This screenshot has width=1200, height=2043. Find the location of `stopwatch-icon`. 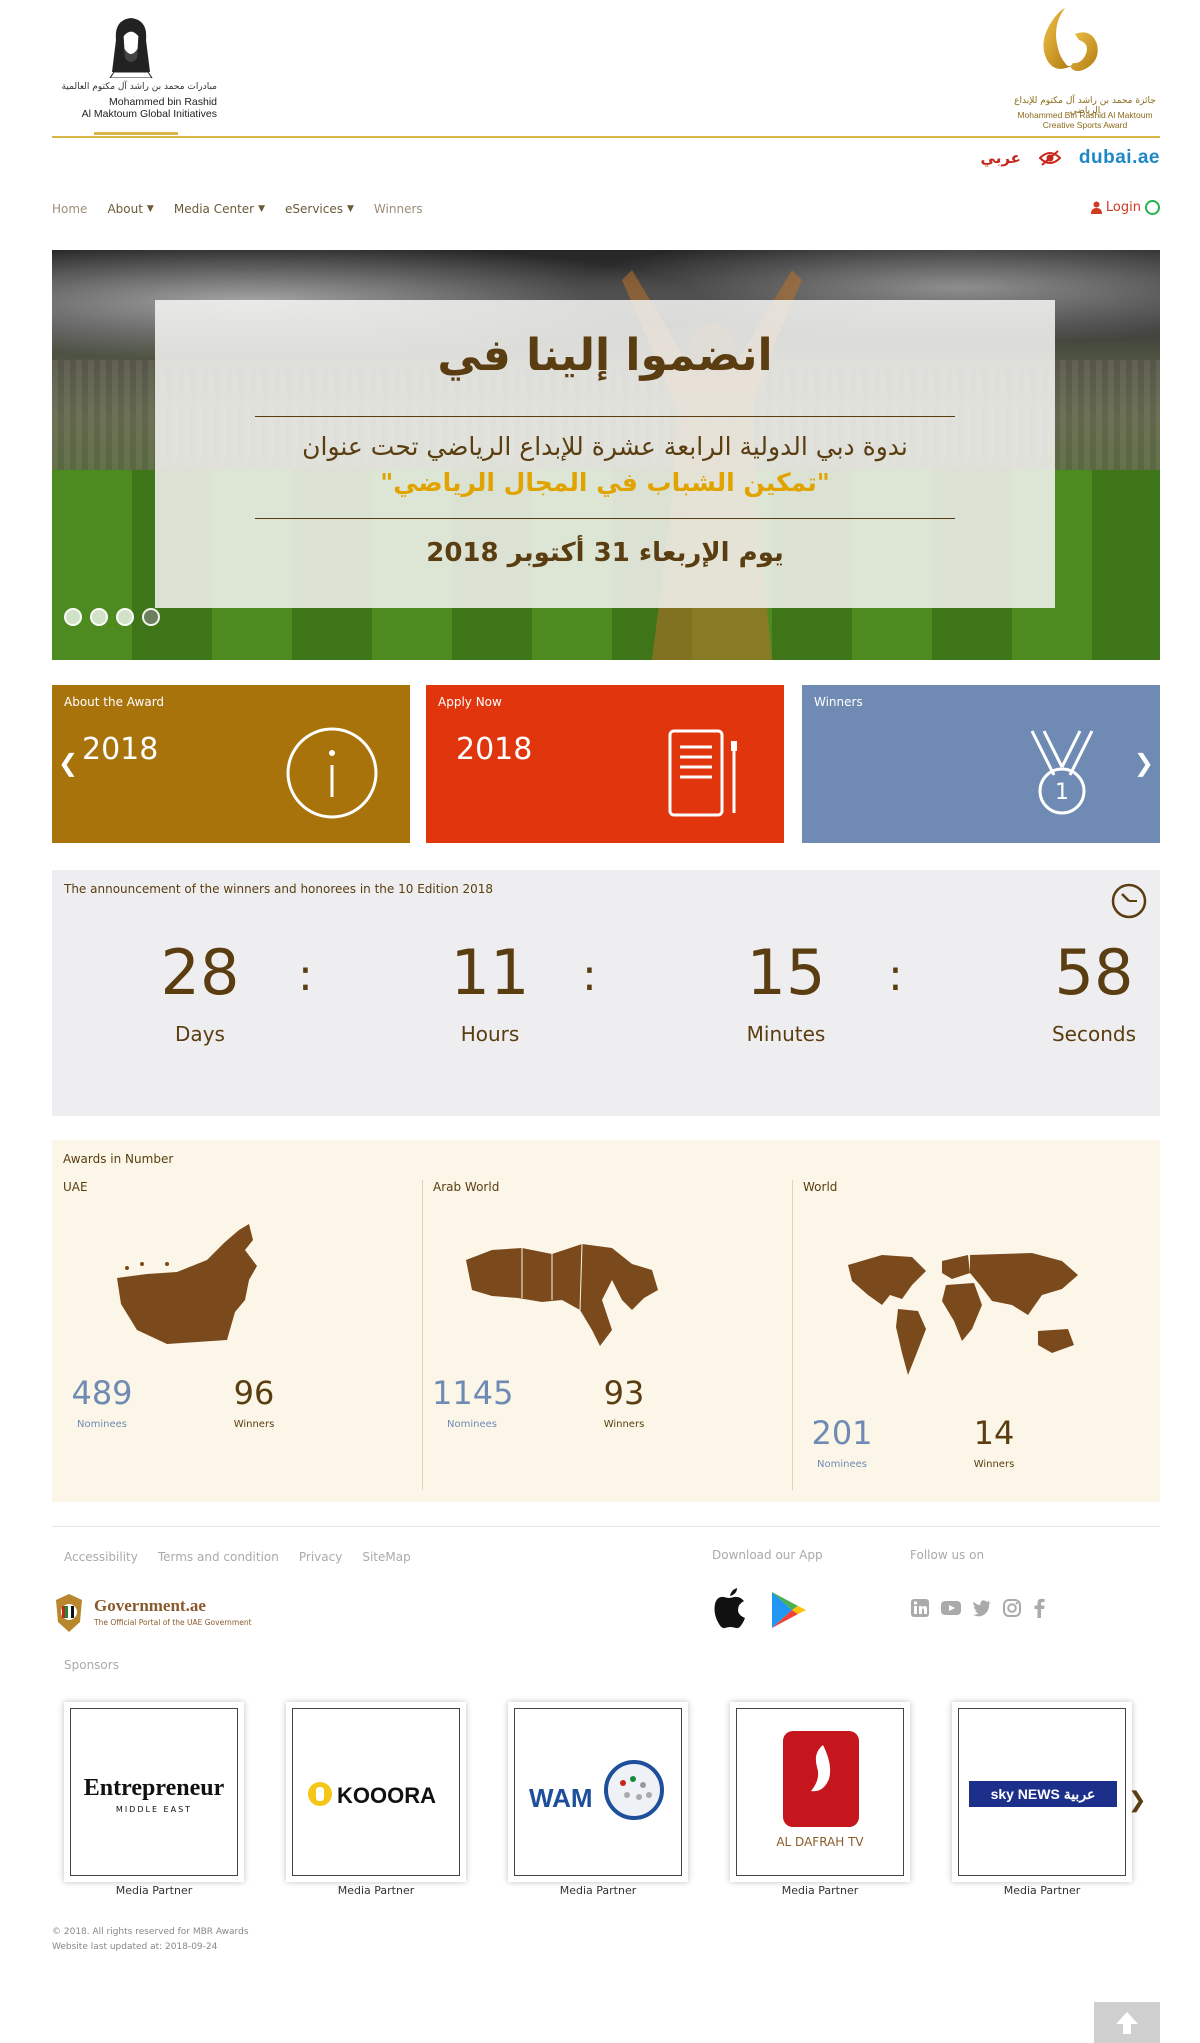

stopwatch-icon is located at coordinates (1129, 901).